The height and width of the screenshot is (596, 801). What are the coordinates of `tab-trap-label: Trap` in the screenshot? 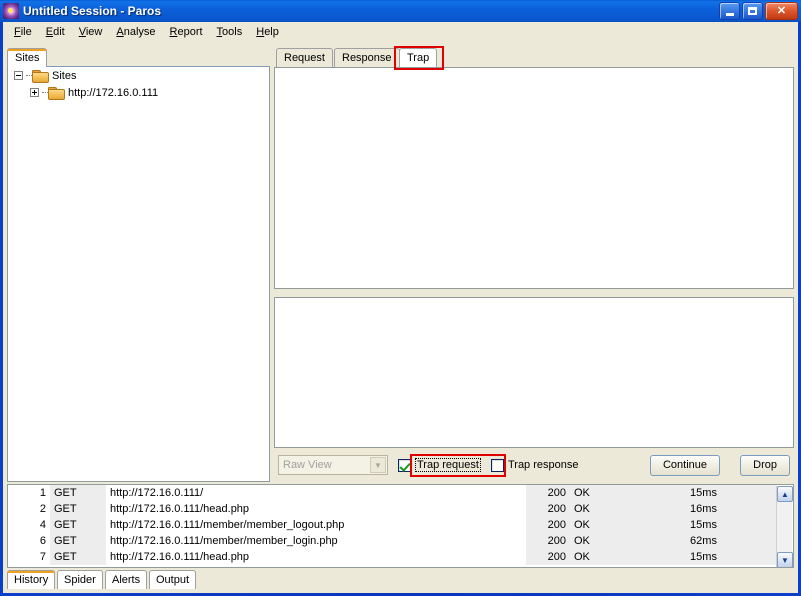 It's located at (418, 58).